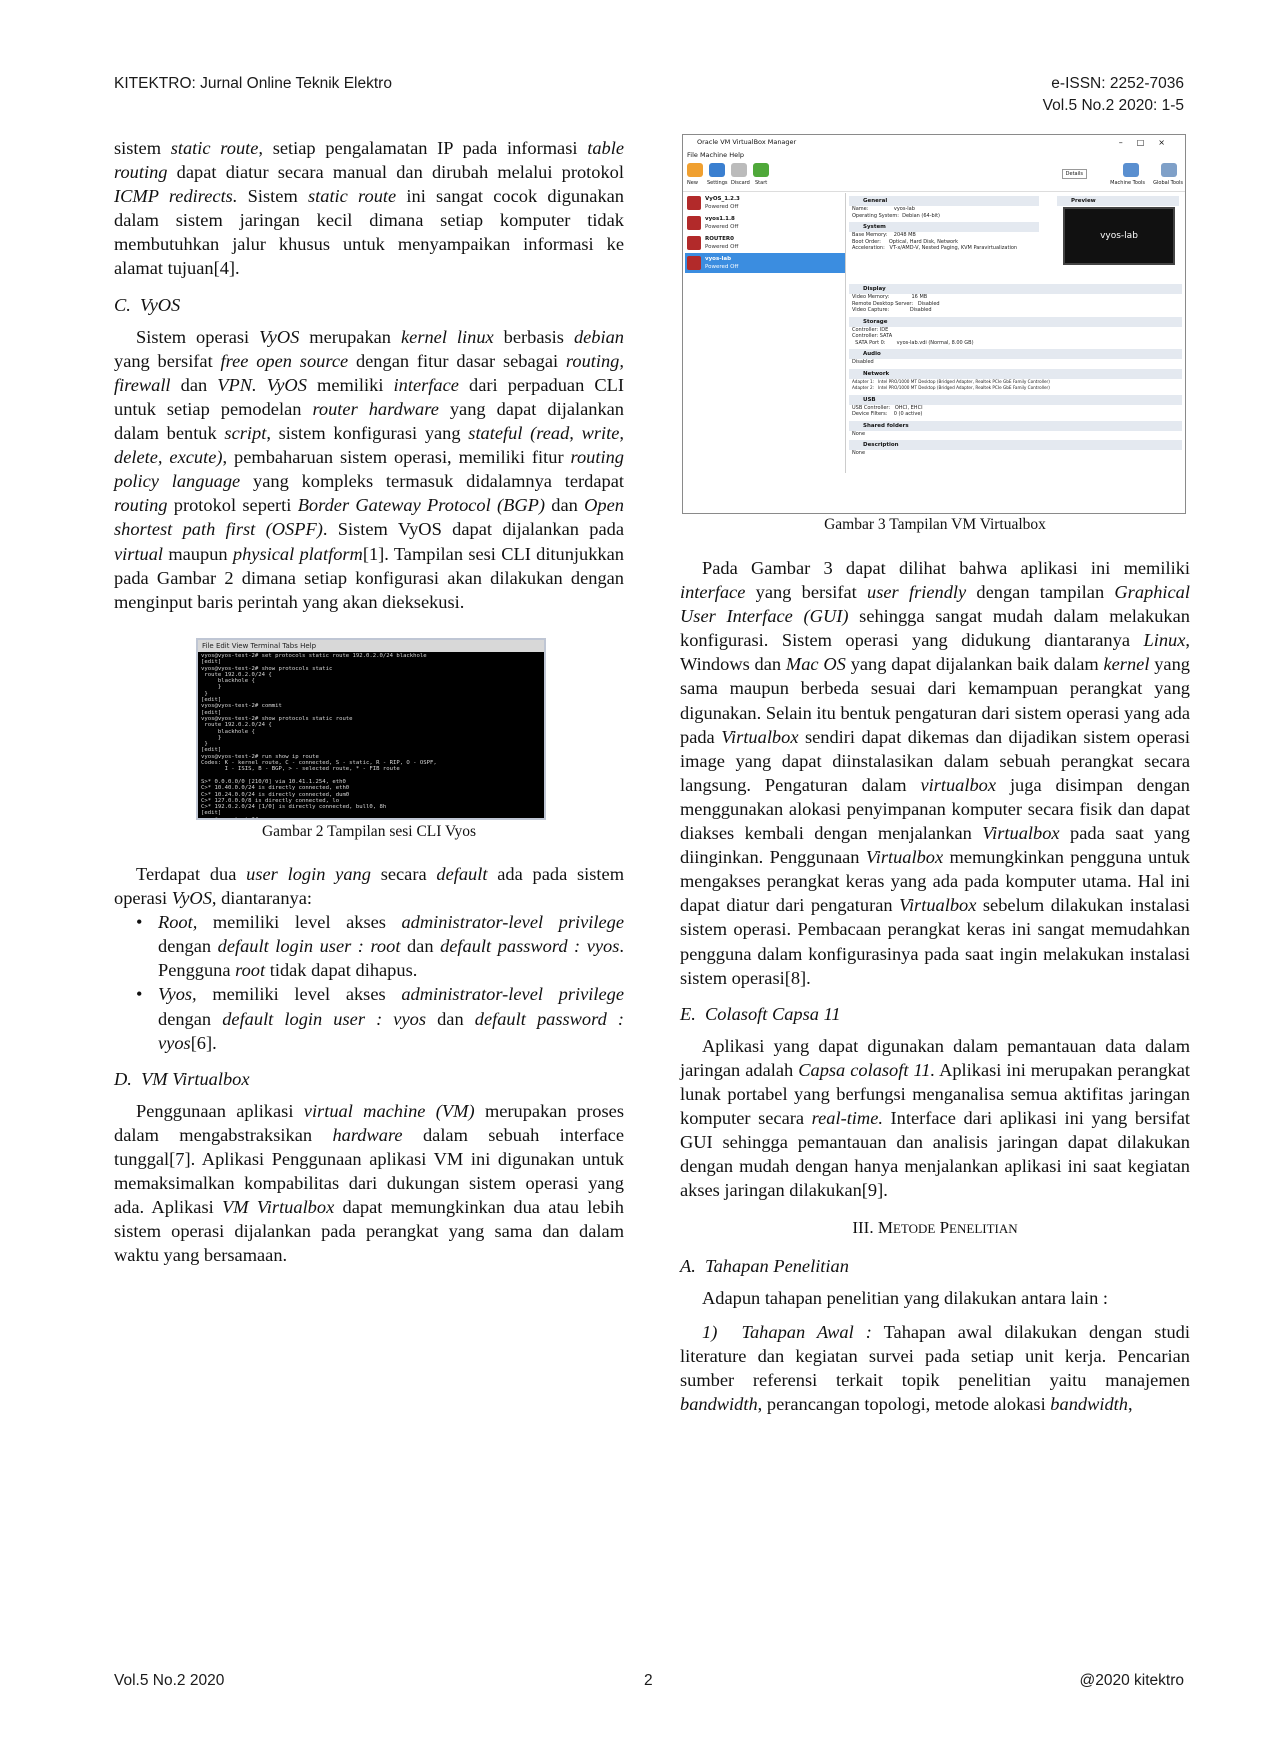  I want to click on window-controls-icon: –□×, so click(1148, 142).